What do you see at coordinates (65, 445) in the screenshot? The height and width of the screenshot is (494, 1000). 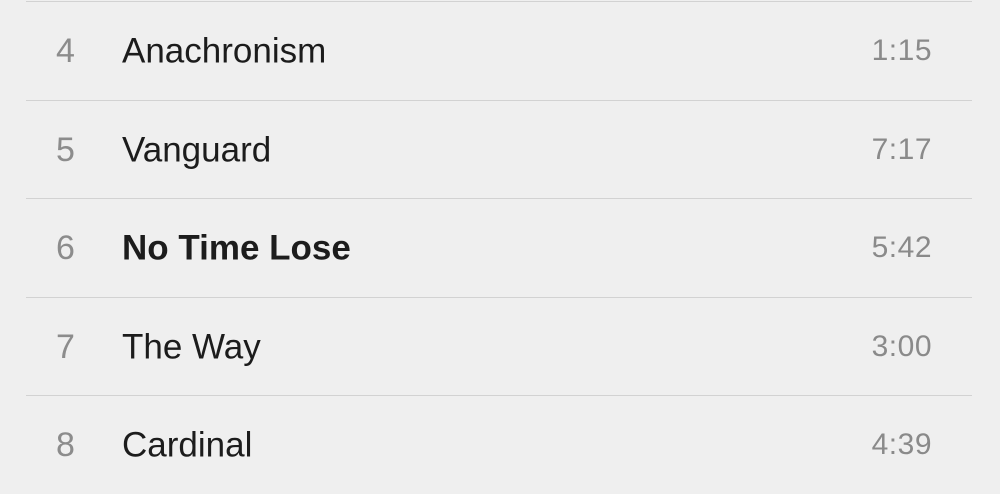 I see `track-number: 8` at bounding box center [65, 445].